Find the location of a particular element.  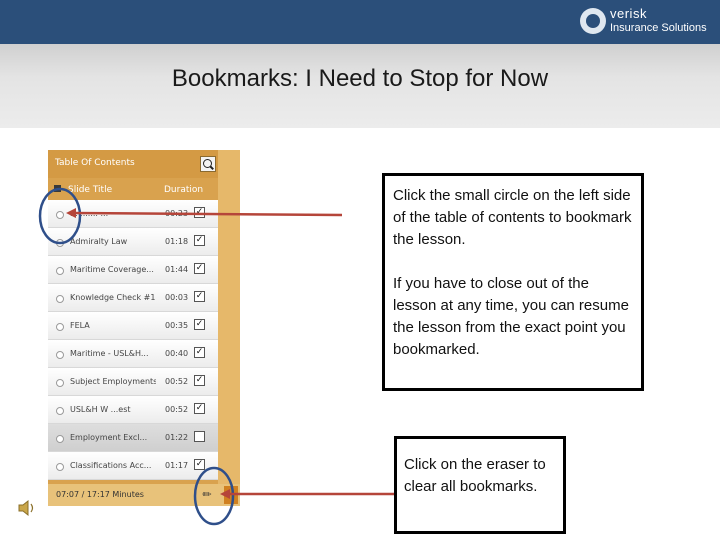

toc-row: Subject Employments 00:52 ✓ is located at coordinates (133, 382).